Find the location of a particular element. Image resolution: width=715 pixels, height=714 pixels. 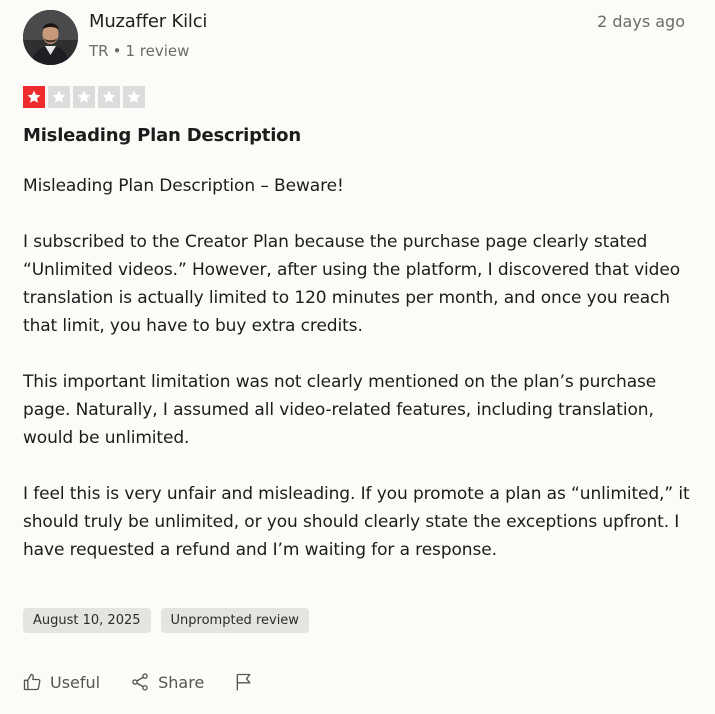

star-filled is located at coordinates (34, 97).